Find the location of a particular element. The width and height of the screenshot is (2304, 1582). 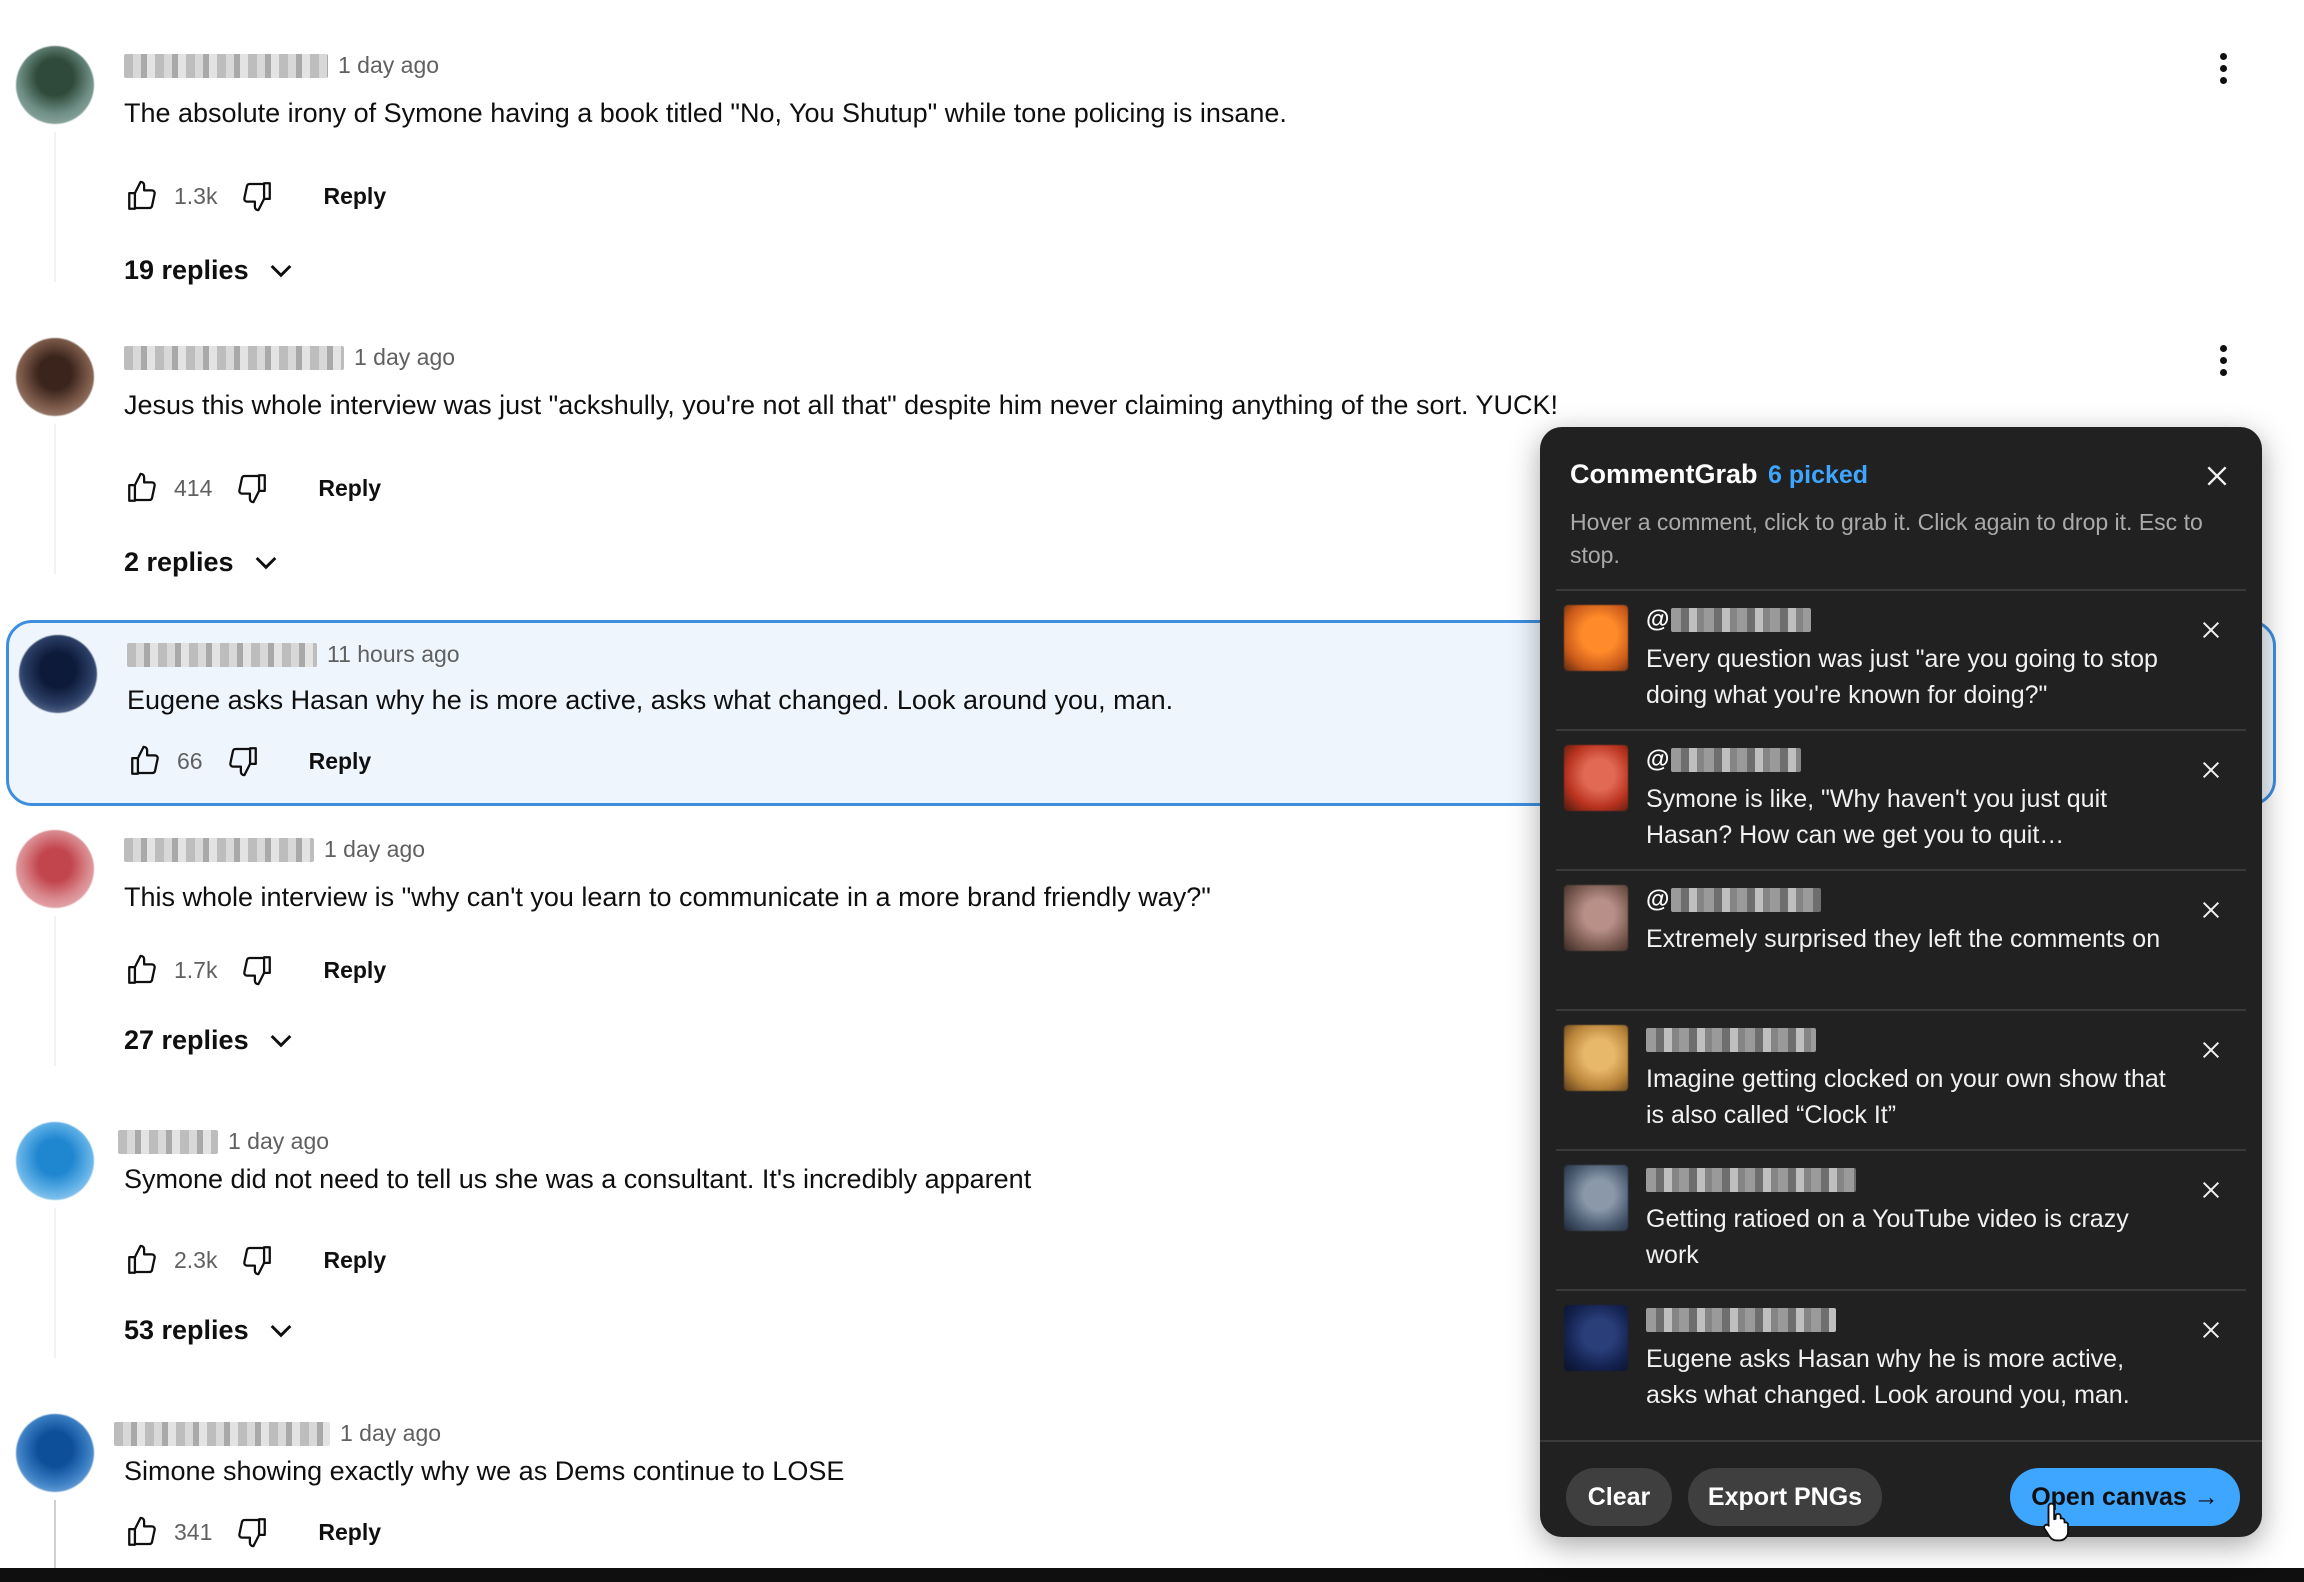

replies-toggle: 19 replies is located at coordinates (210, 270).